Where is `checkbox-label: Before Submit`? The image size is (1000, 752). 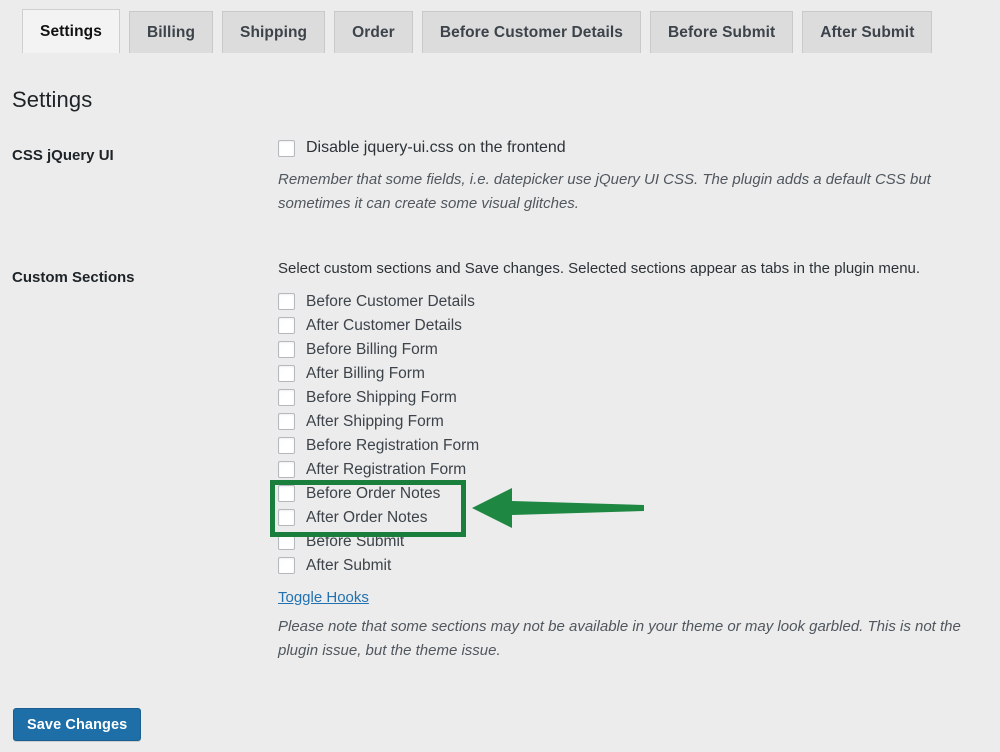
checkbox-label: Before Submit is located at coordinates (355, 541).